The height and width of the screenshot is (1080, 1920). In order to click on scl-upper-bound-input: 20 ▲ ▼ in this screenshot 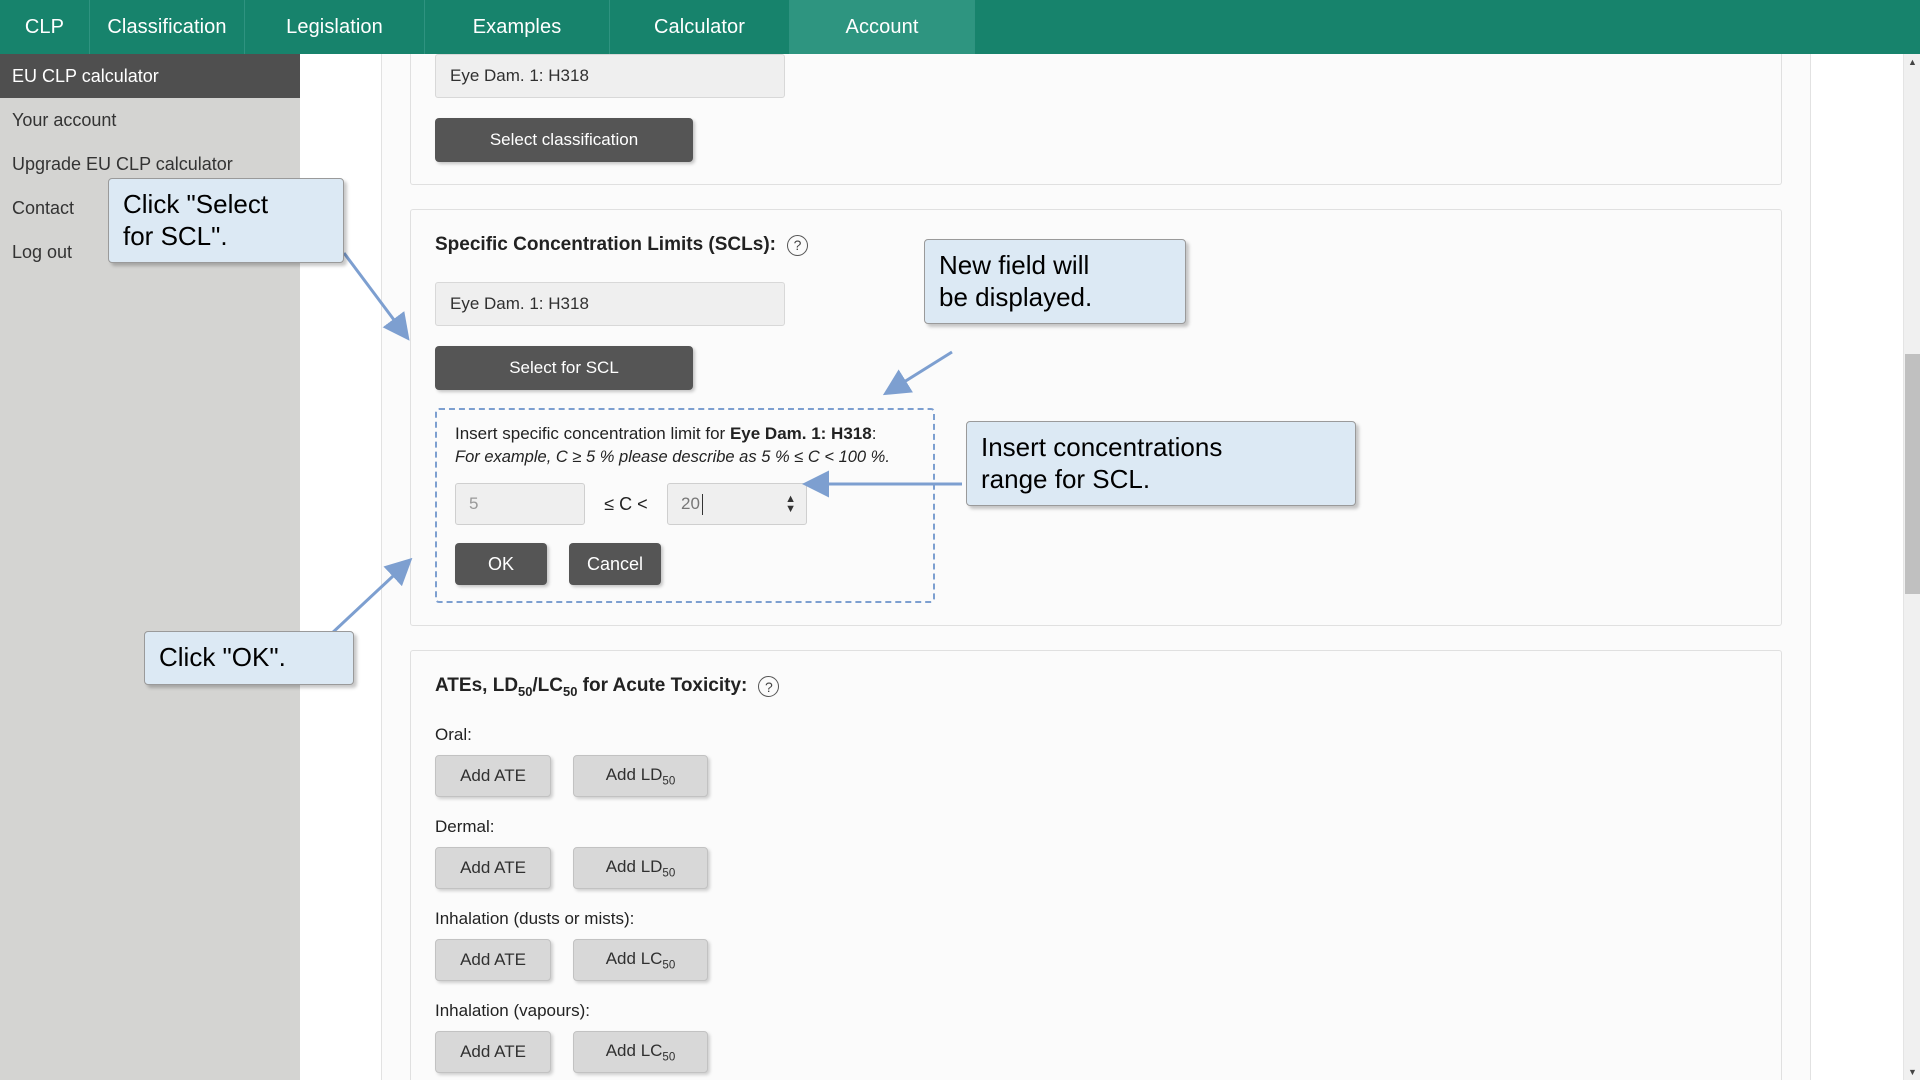, I will do `click(737, 504)`.